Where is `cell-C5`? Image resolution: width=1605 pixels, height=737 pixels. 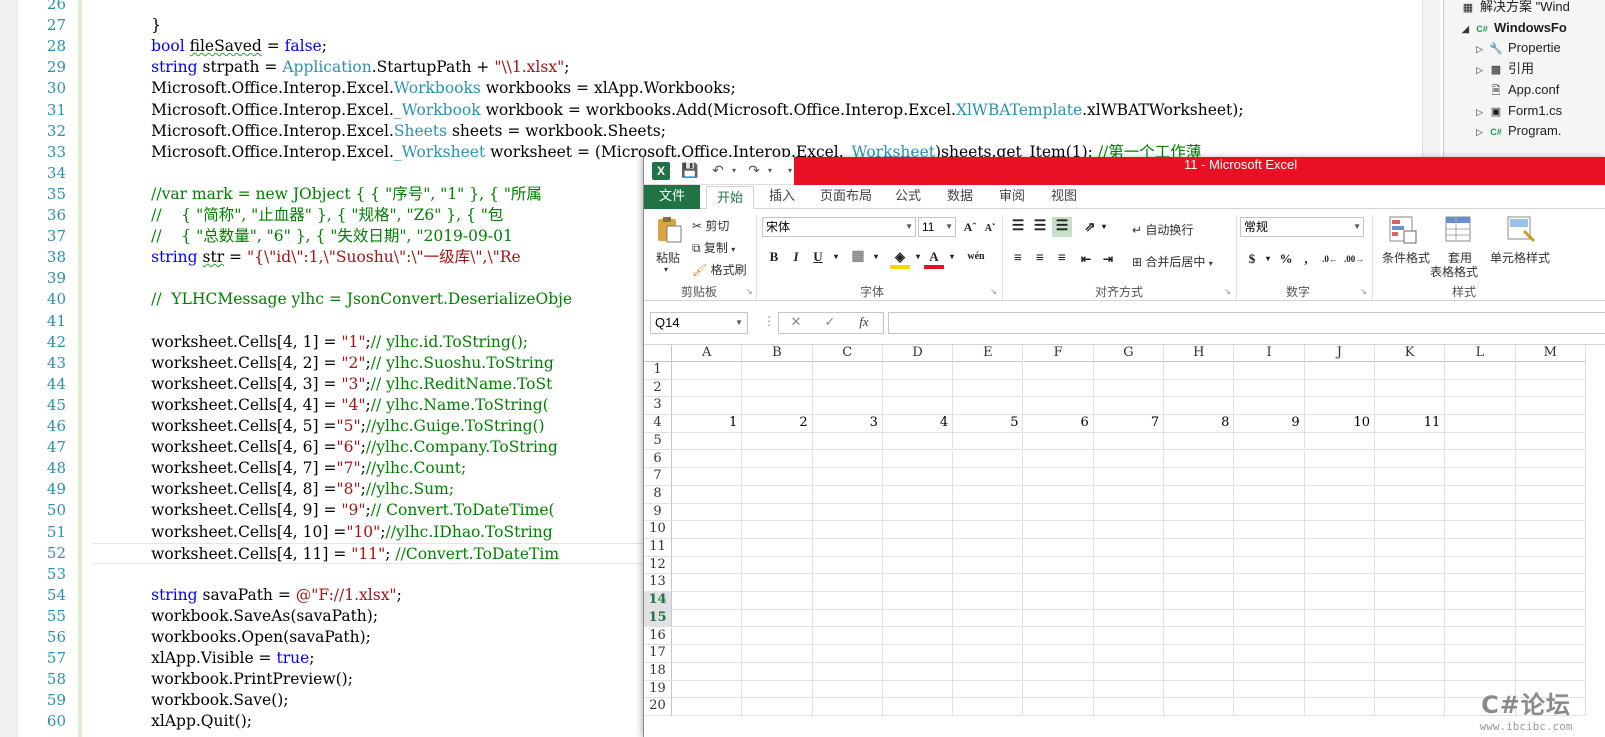 cell-C5 is located at coordinates (847, 441).